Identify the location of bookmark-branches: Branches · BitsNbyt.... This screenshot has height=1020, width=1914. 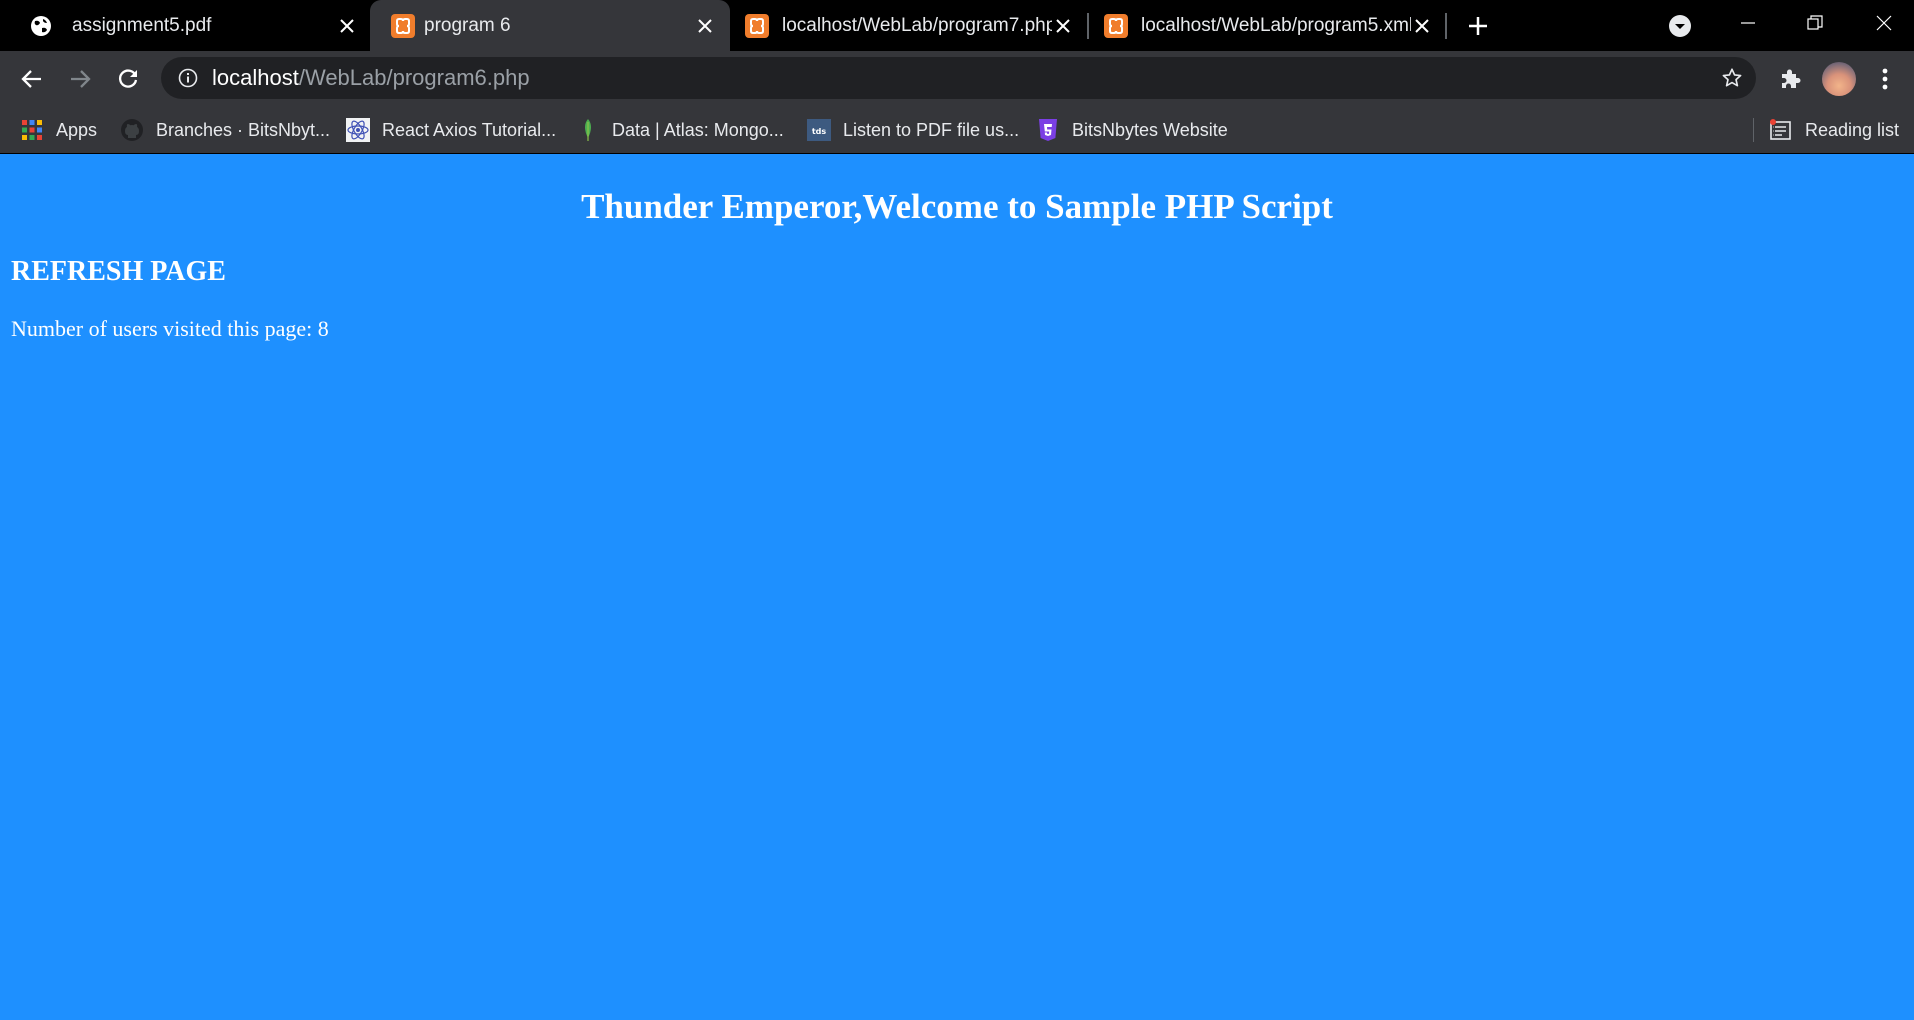
(225, 130).